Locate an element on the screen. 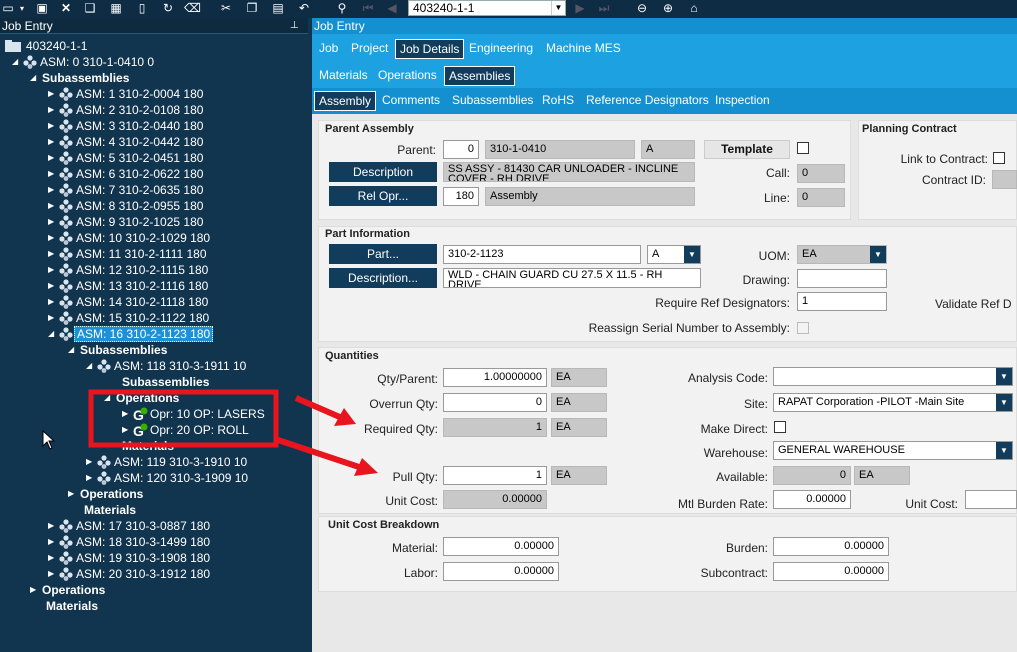 This screenshot has width=1017, height=652. mouse-cursor-icon is located at coordinates (49, 440).